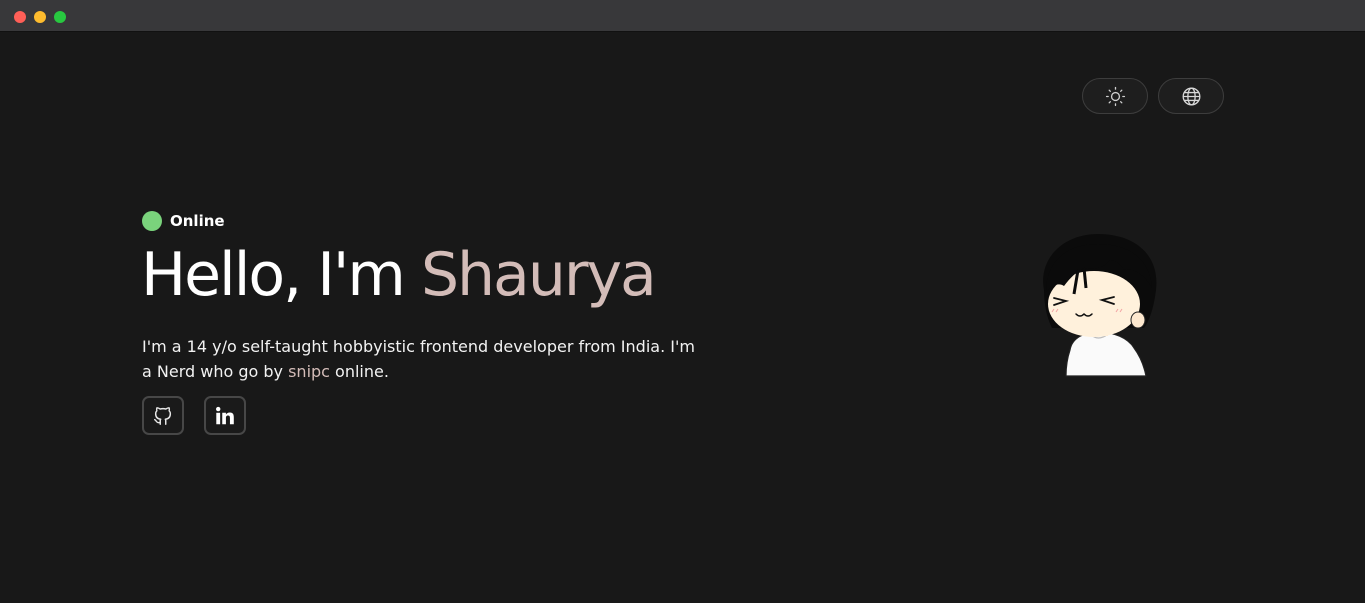 This screenshot has width=1365, height=603. I want to click on avatar-ear, so click(1138, 320).